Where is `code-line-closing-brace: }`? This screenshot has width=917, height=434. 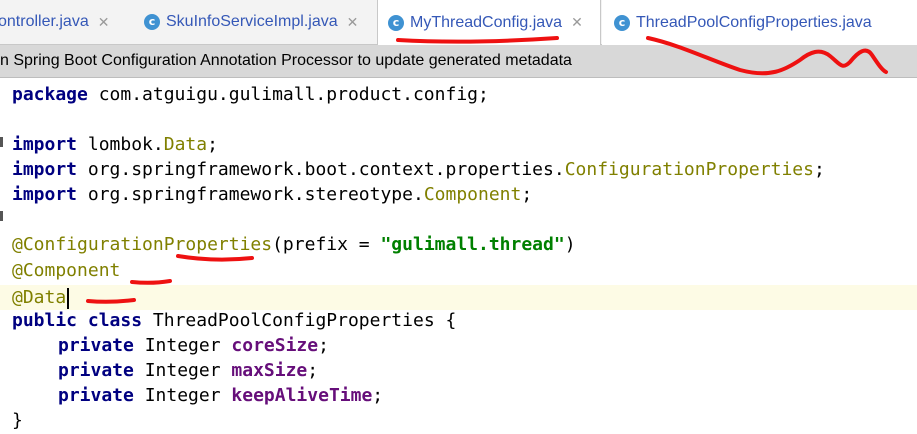 code-line-closing-brace: } is located at coordinates (17, 420).